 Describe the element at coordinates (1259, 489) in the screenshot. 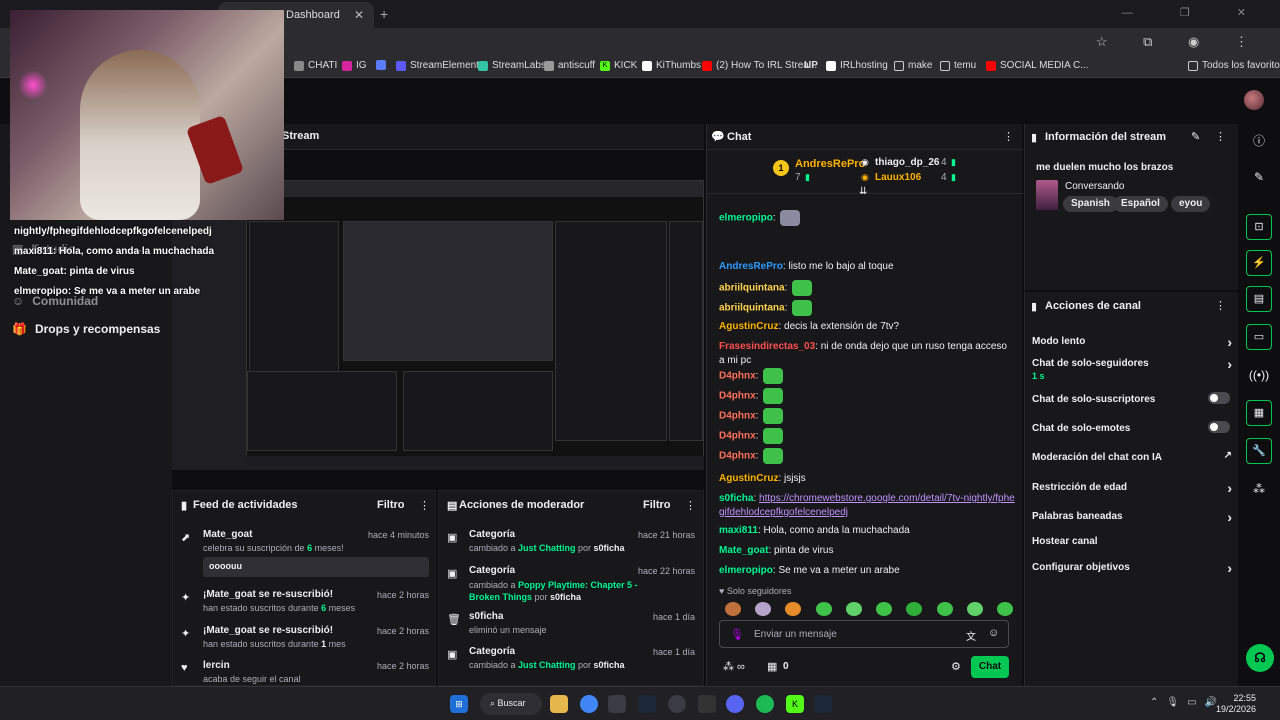

I see `points-icon: ⁂` at that location.